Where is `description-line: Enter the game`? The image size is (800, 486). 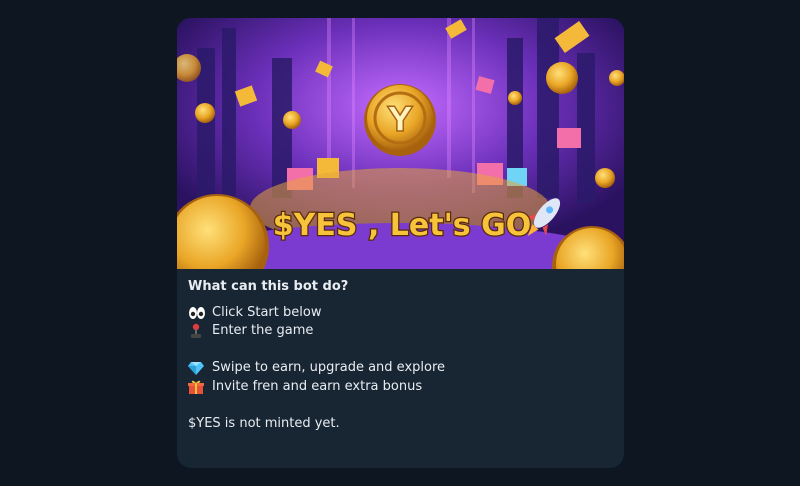
description-line: Enter the game is located at coordinates (400, 331).